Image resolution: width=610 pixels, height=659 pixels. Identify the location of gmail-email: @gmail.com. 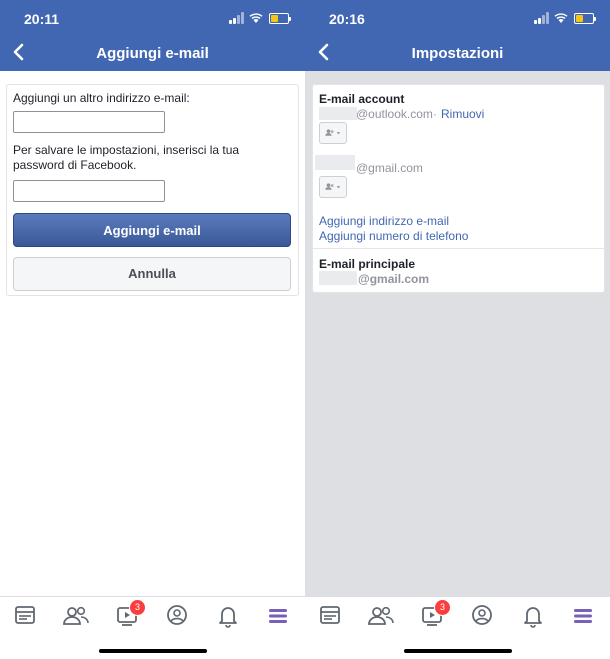
(389, 168).